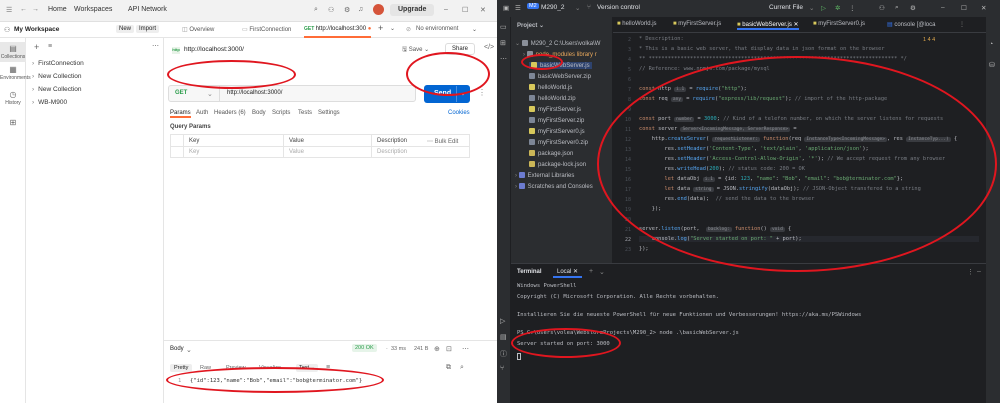 The height and width of the screenshot is (403, 1000). What do you see at coordinates (181, 93) in the screenshot?
I see `method-select: GET` at bounding box center [181, 93].